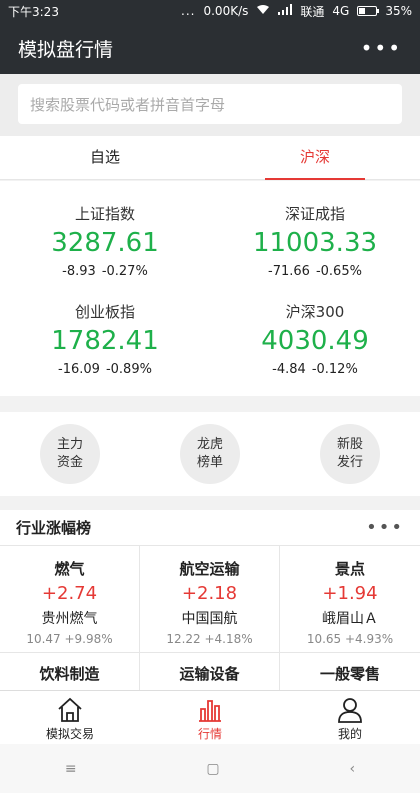 This screenshot has width=420, height=793. I want to click on leading-stock: 峨眉山Ａ, so click(350, 619).